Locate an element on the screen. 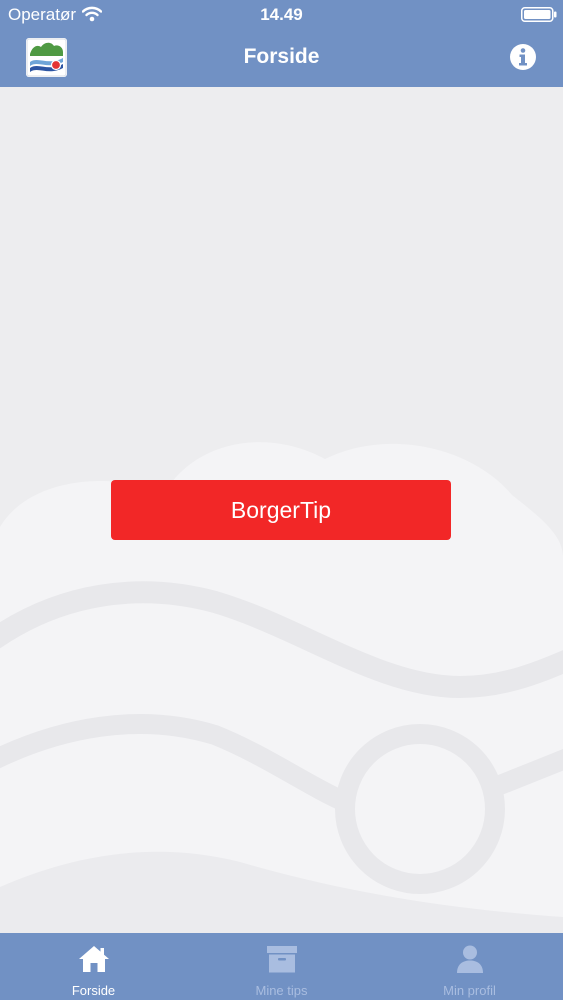 The image size is (563, 1000). status-bar: Operatør 14.49 is located at coordinates (281, 14).